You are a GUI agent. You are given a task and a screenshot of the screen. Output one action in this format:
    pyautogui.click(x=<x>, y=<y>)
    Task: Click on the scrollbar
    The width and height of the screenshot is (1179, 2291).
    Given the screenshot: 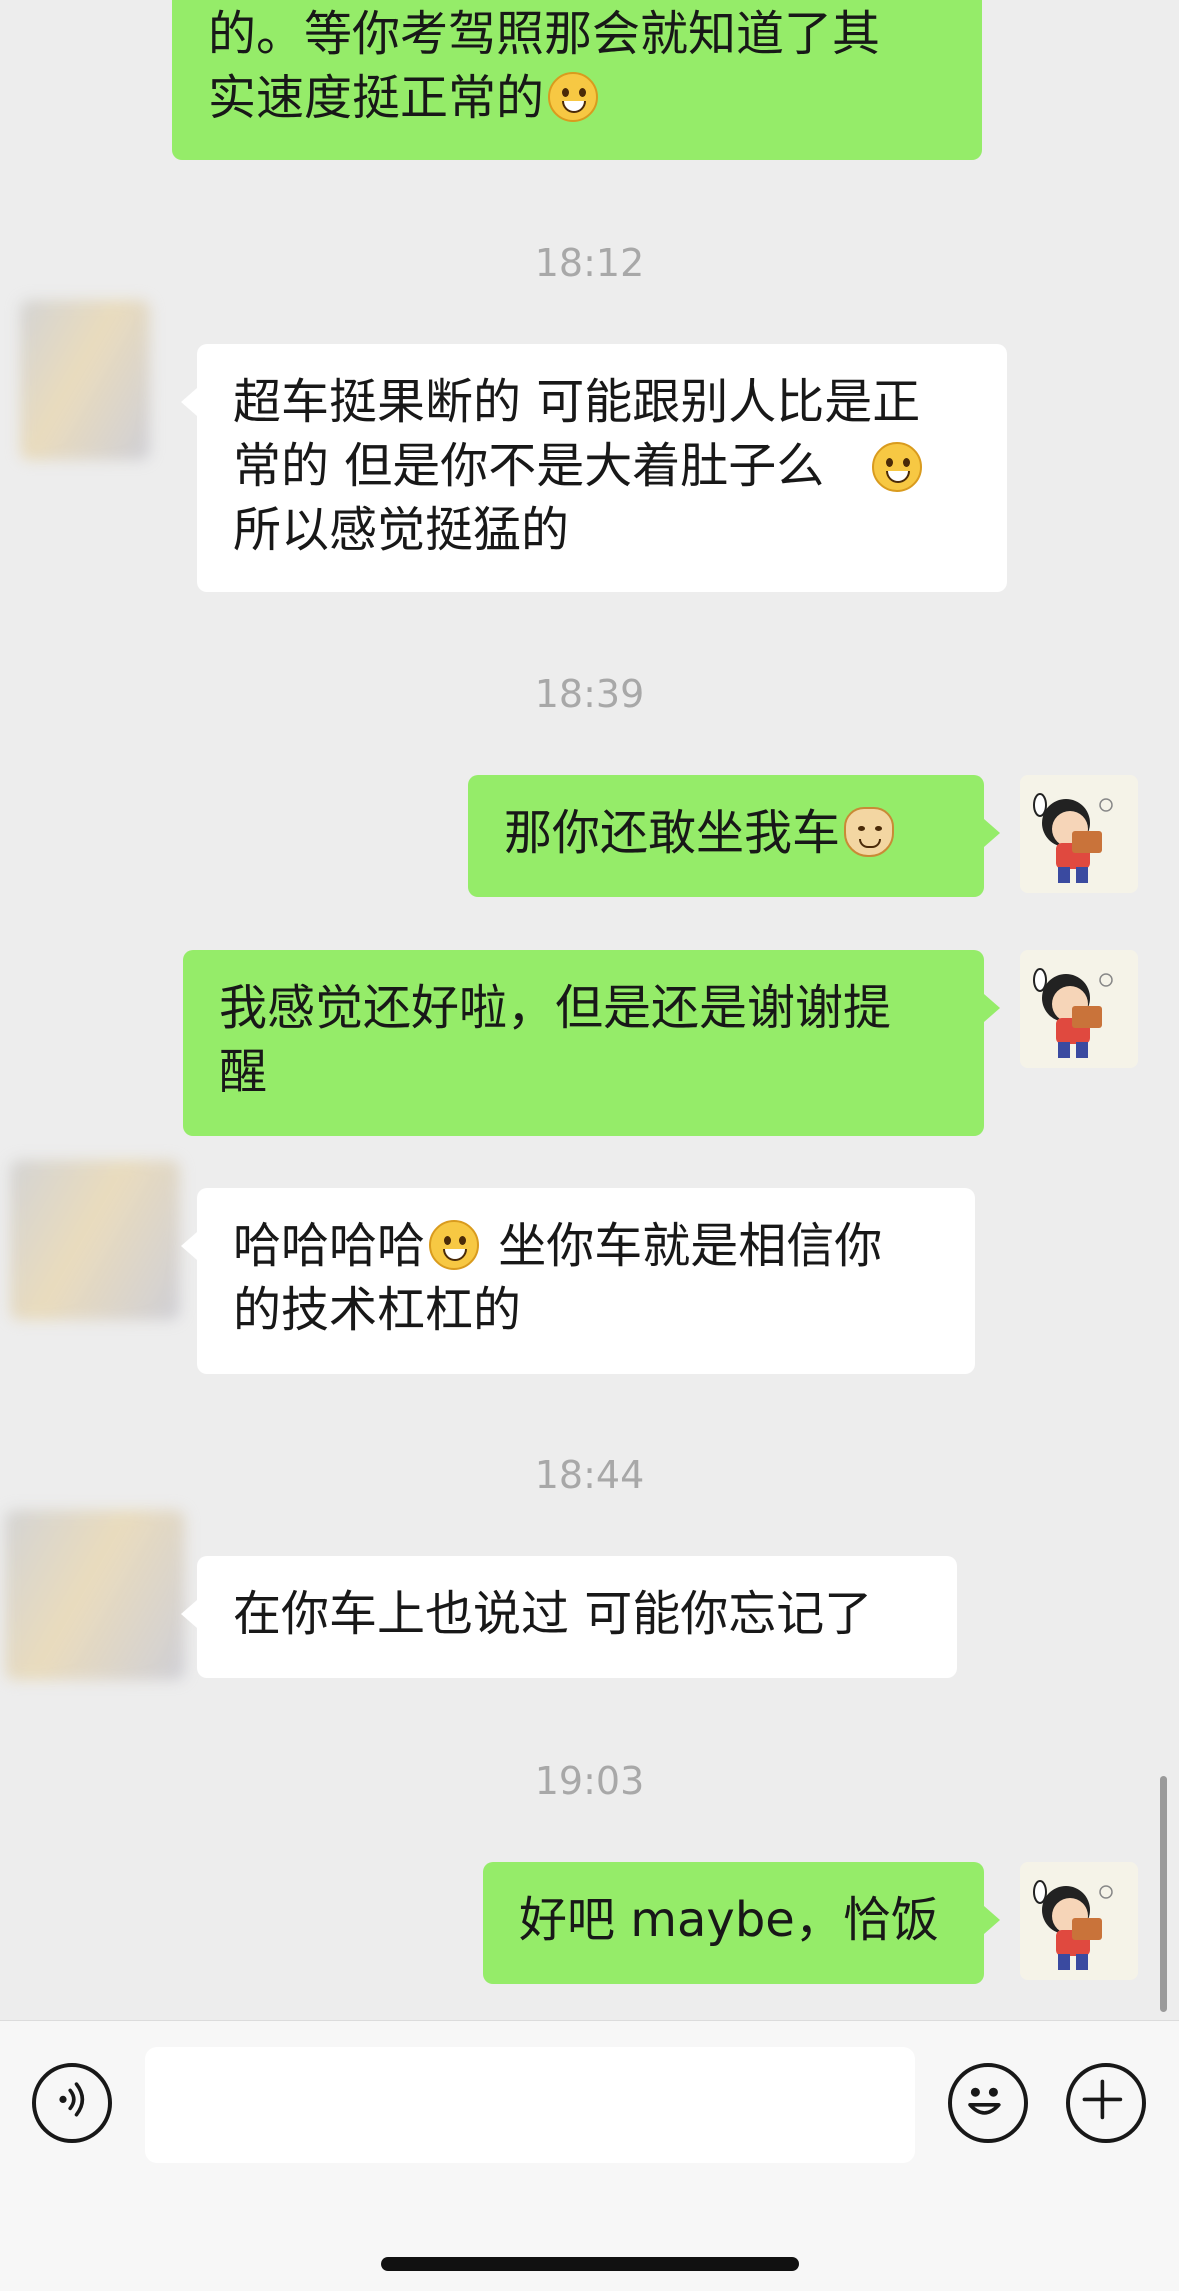 What is the action you would take?
    pyautogui.click(x=1163, y=1894)
    